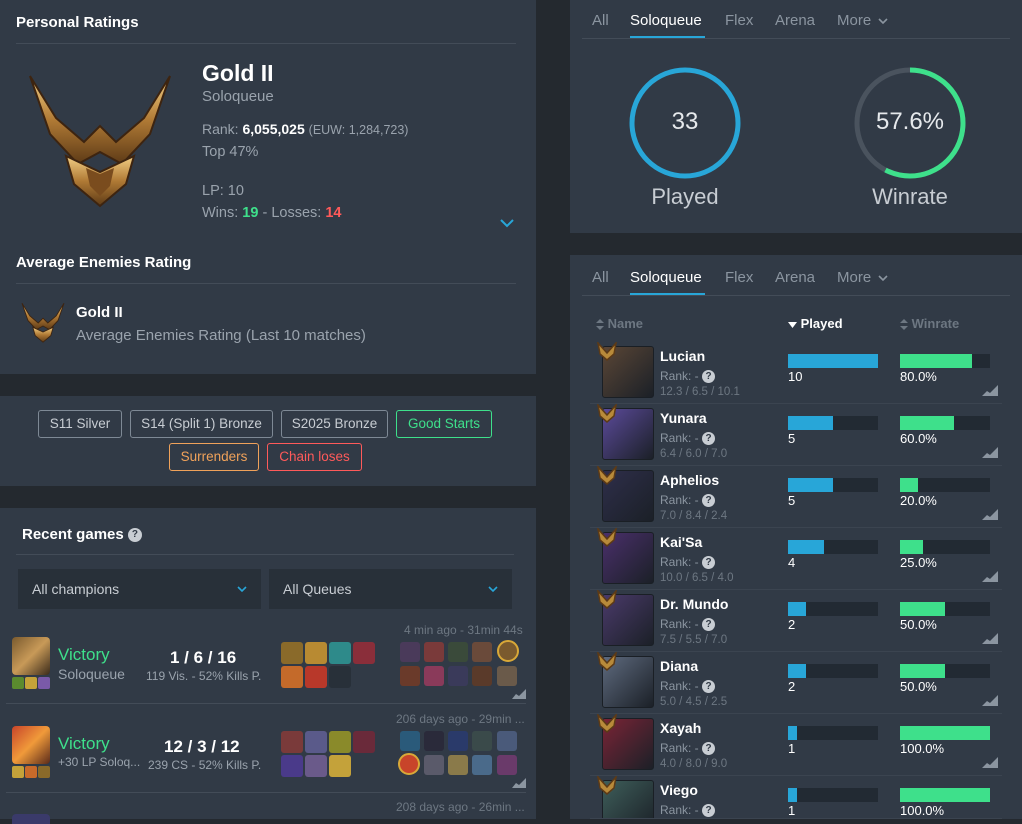  What do you see at coordinates (796, 745) in the screenshot?
I see `champion-row: Xayah Rank: - ? 4.0 / 8.0 / 9.0 1 100.0%` at bounding box center [796, 745].